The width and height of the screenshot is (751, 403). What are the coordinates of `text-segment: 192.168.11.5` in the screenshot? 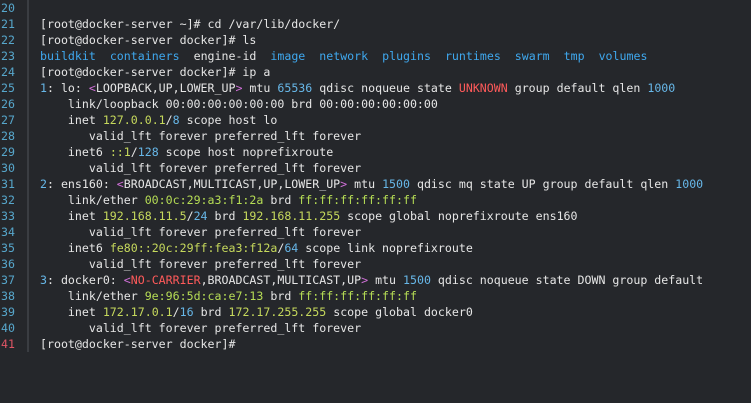 It's located at (144, 216).